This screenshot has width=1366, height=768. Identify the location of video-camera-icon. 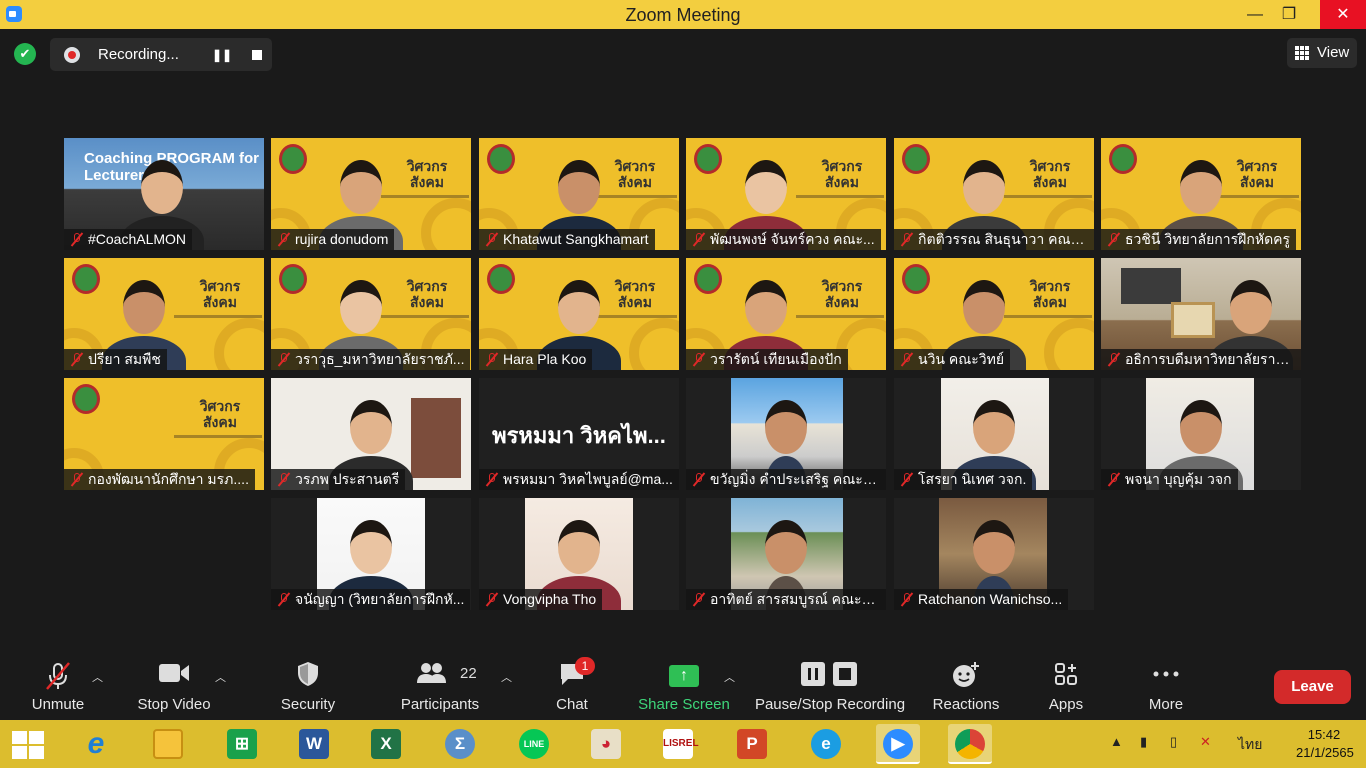
(174, 676).